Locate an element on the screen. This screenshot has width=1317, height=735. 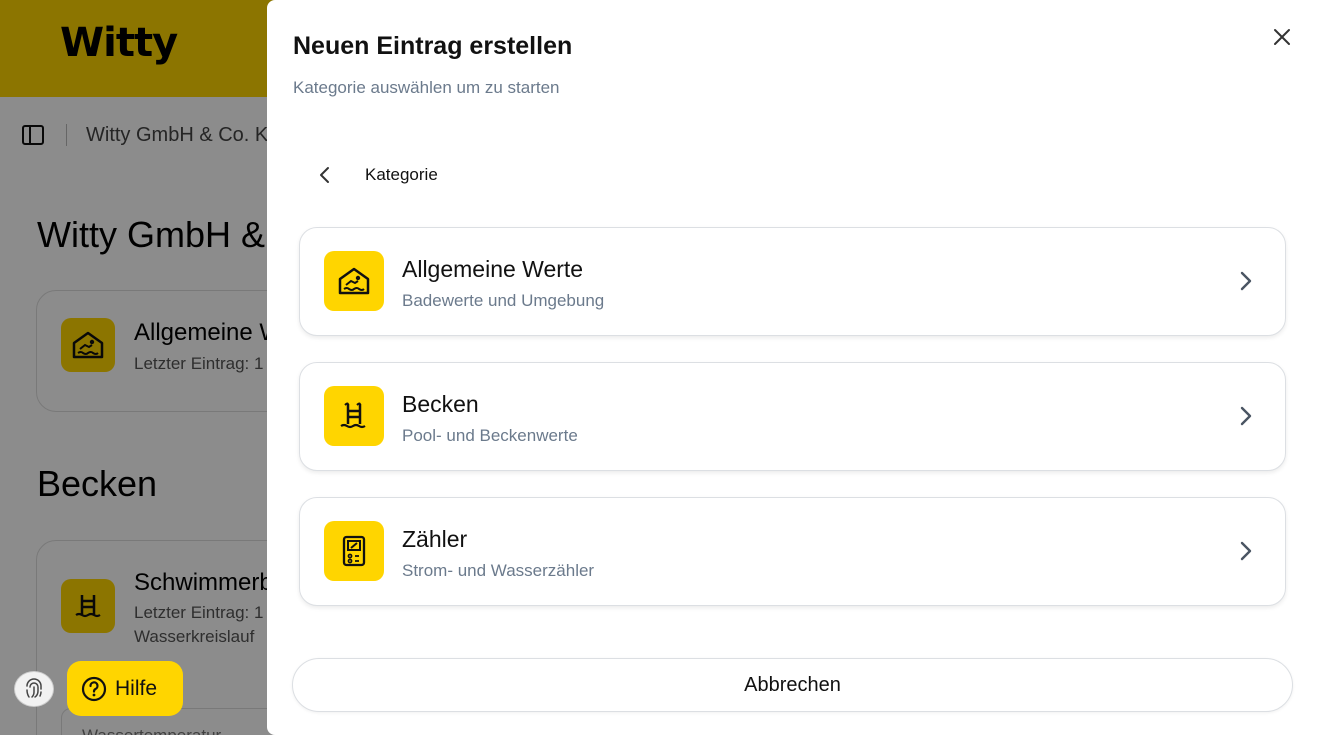
pool-house-icon is located at coordinates (354, 281).